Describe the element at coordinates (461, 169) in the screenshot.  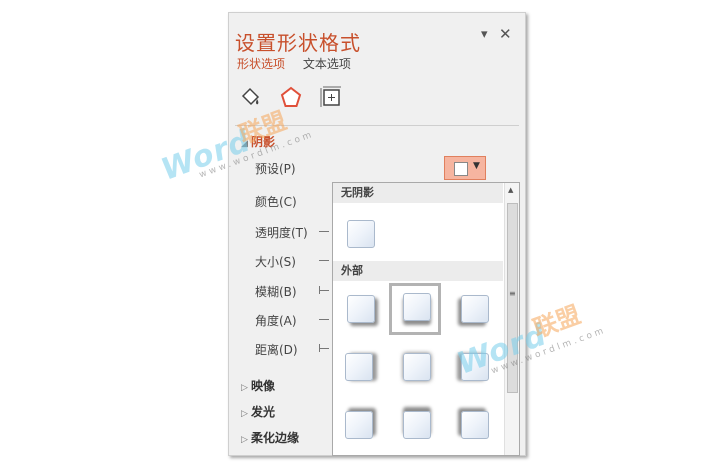
I see `preset-swatch-icon` at that location.